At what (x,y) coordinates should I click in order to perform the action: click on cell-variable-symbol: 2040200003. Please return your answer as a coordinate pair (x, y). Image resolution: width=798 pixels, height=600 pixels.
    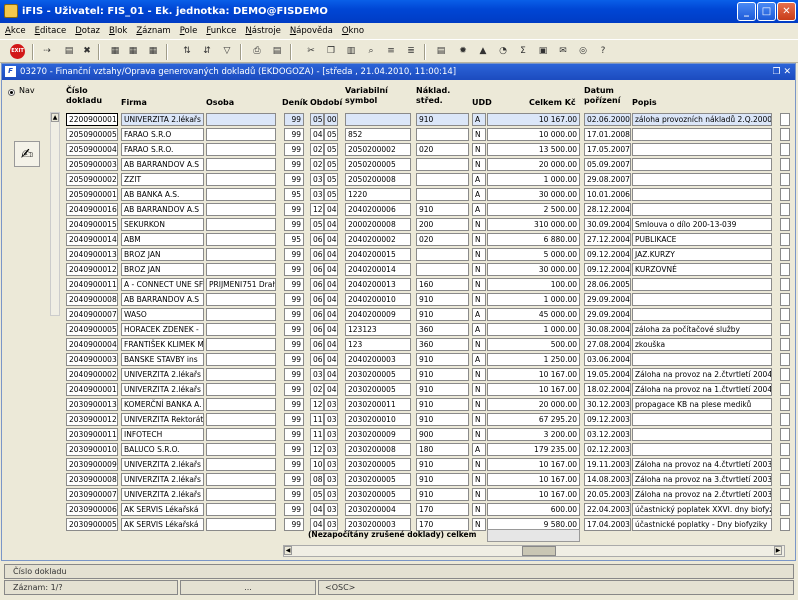
    Looking at the image, I should click on (378, 359).